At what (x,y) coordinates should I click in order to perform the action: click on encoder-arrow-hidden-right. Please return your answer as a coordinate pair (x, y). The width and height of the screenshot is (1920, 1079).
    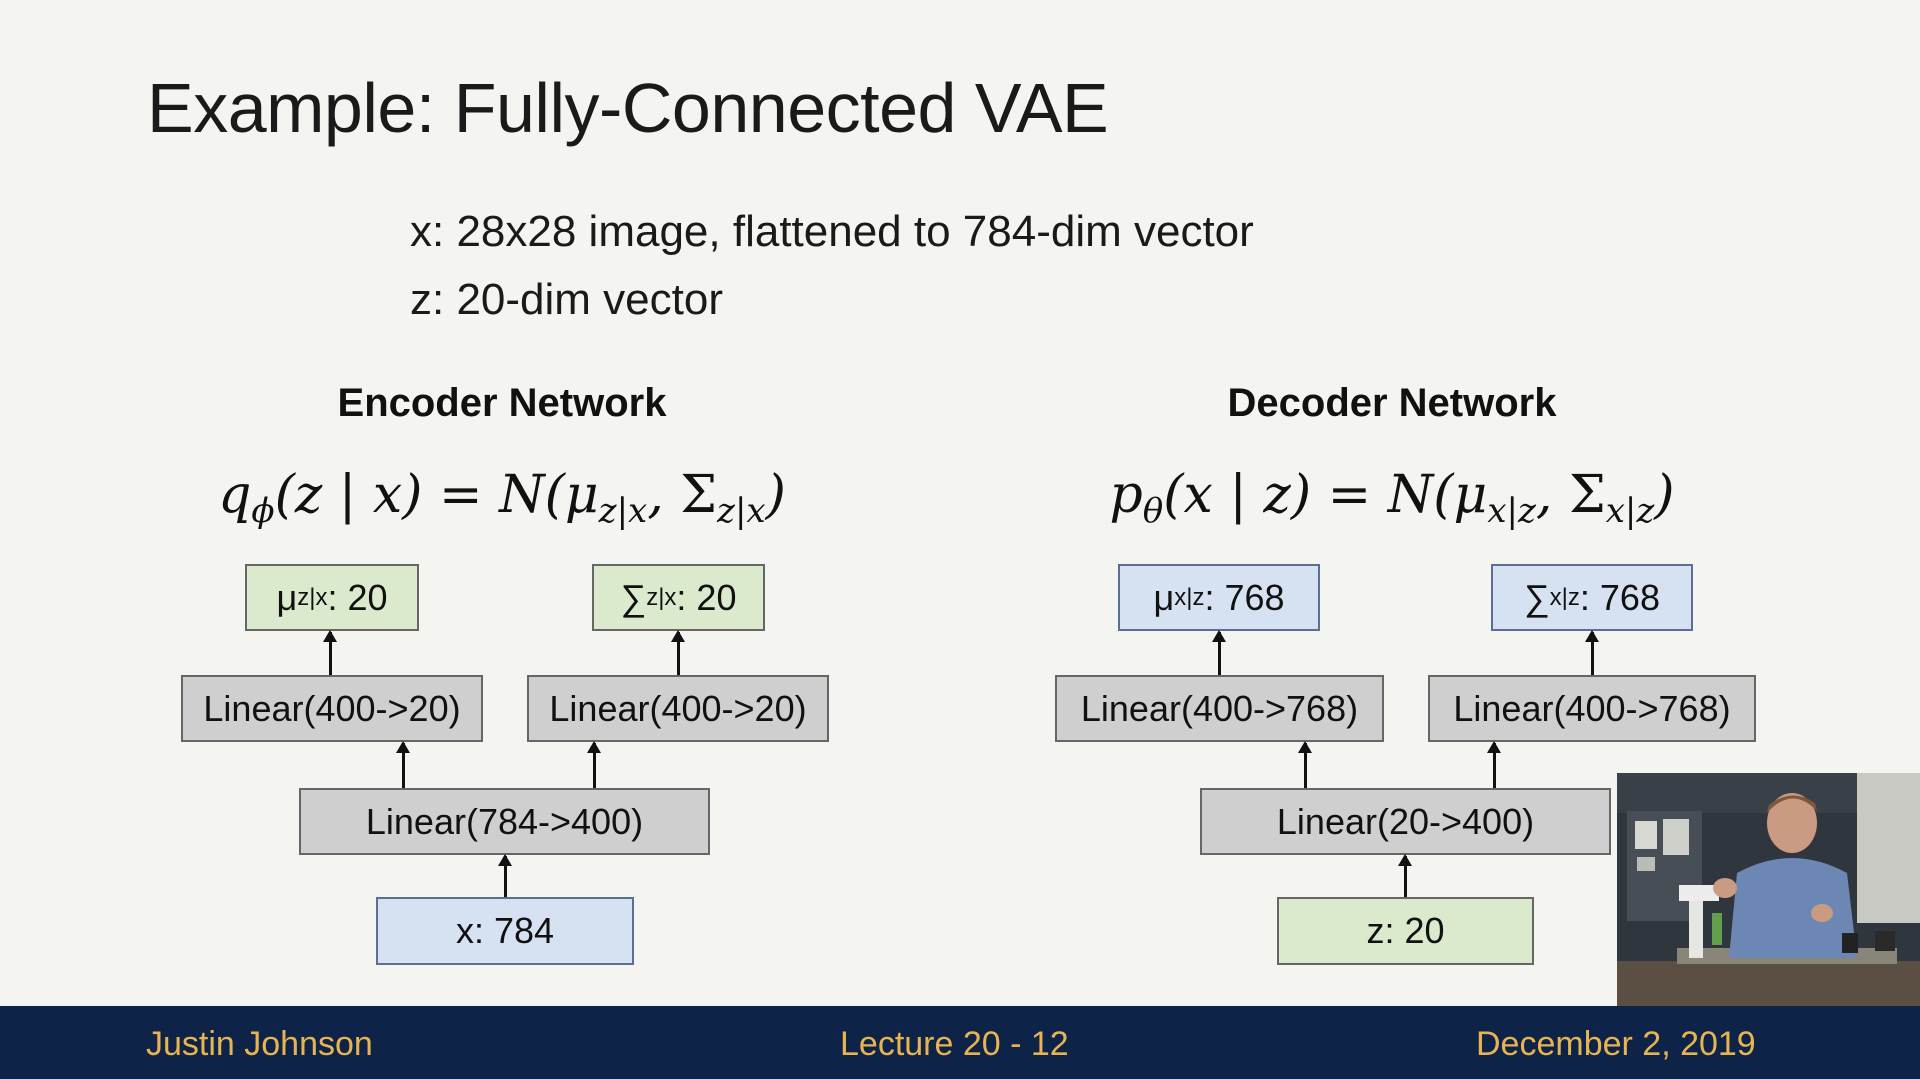
    Looking at the image, I should click on (594, 764).